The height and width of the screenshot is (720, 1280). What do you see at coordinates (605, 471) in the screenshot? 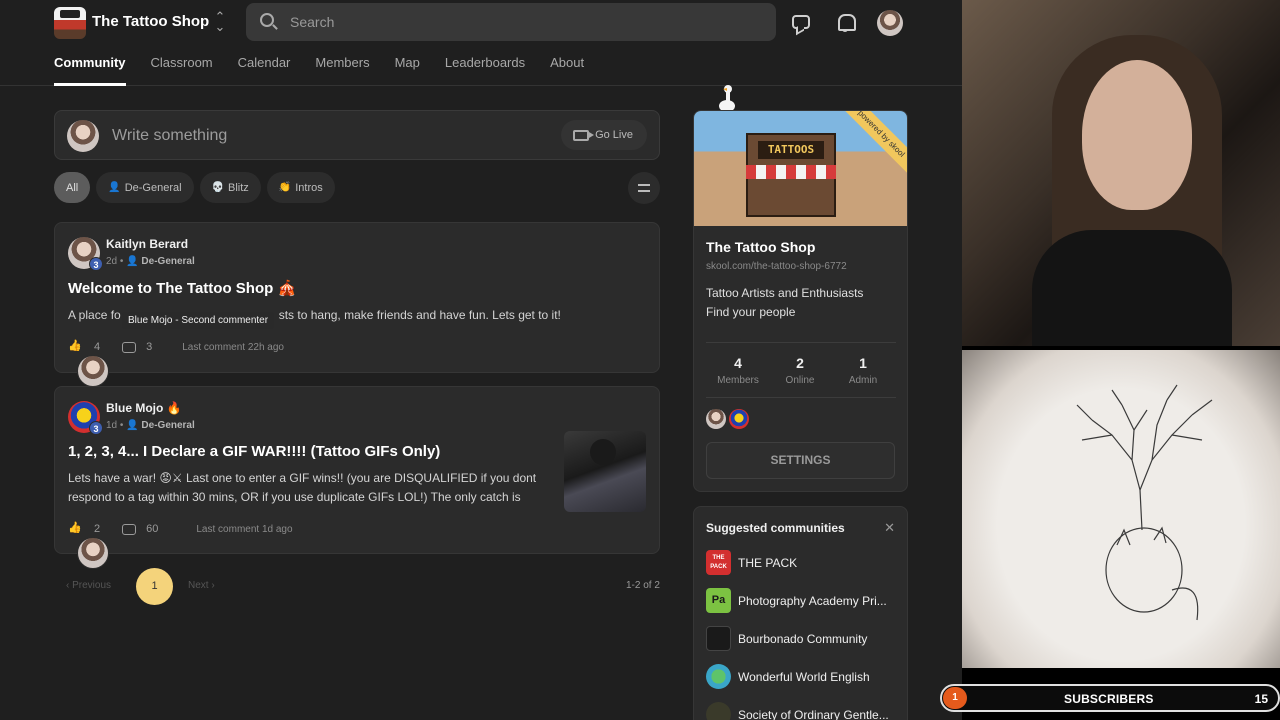
I see `post-thumbnail` at bounding box center [605, 471].